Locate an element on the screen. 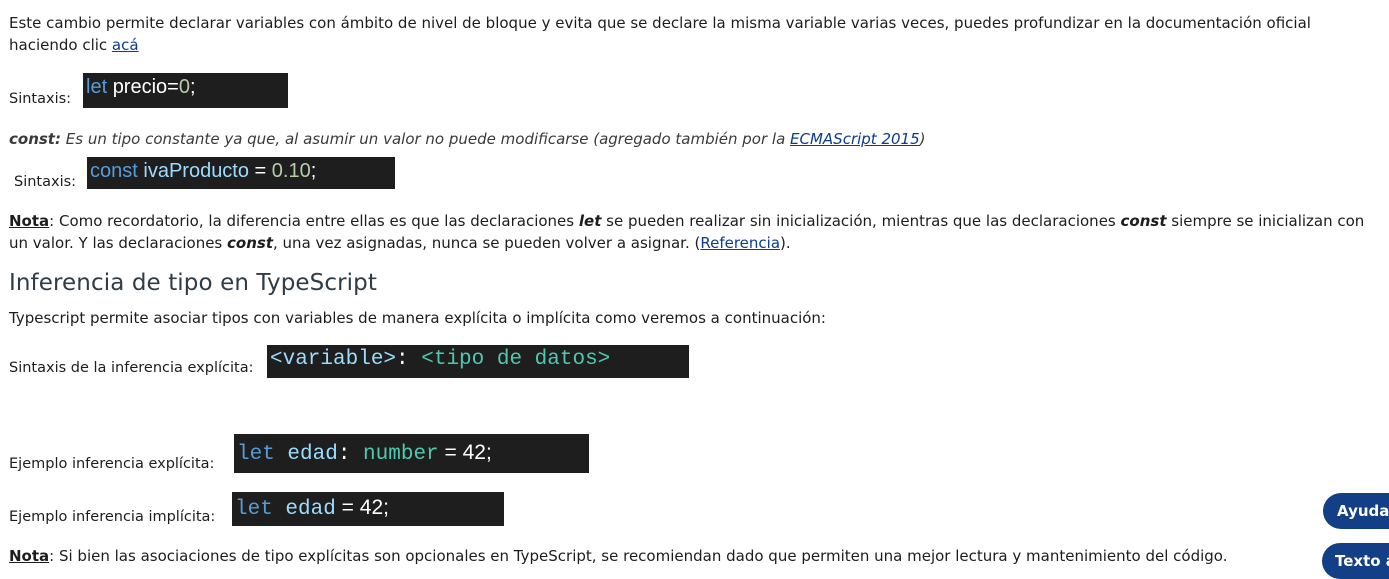 The height and width of the screenshot is (579, 1389). code-number: 0.10 is located at coordinates (291, 171).